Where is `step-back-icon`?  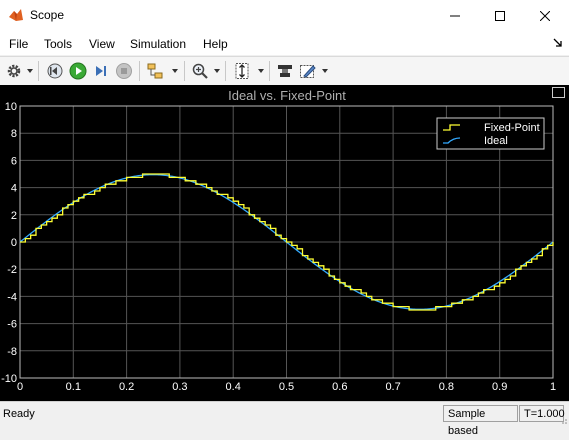 step-back-icon is located at coordinates (55, 71).